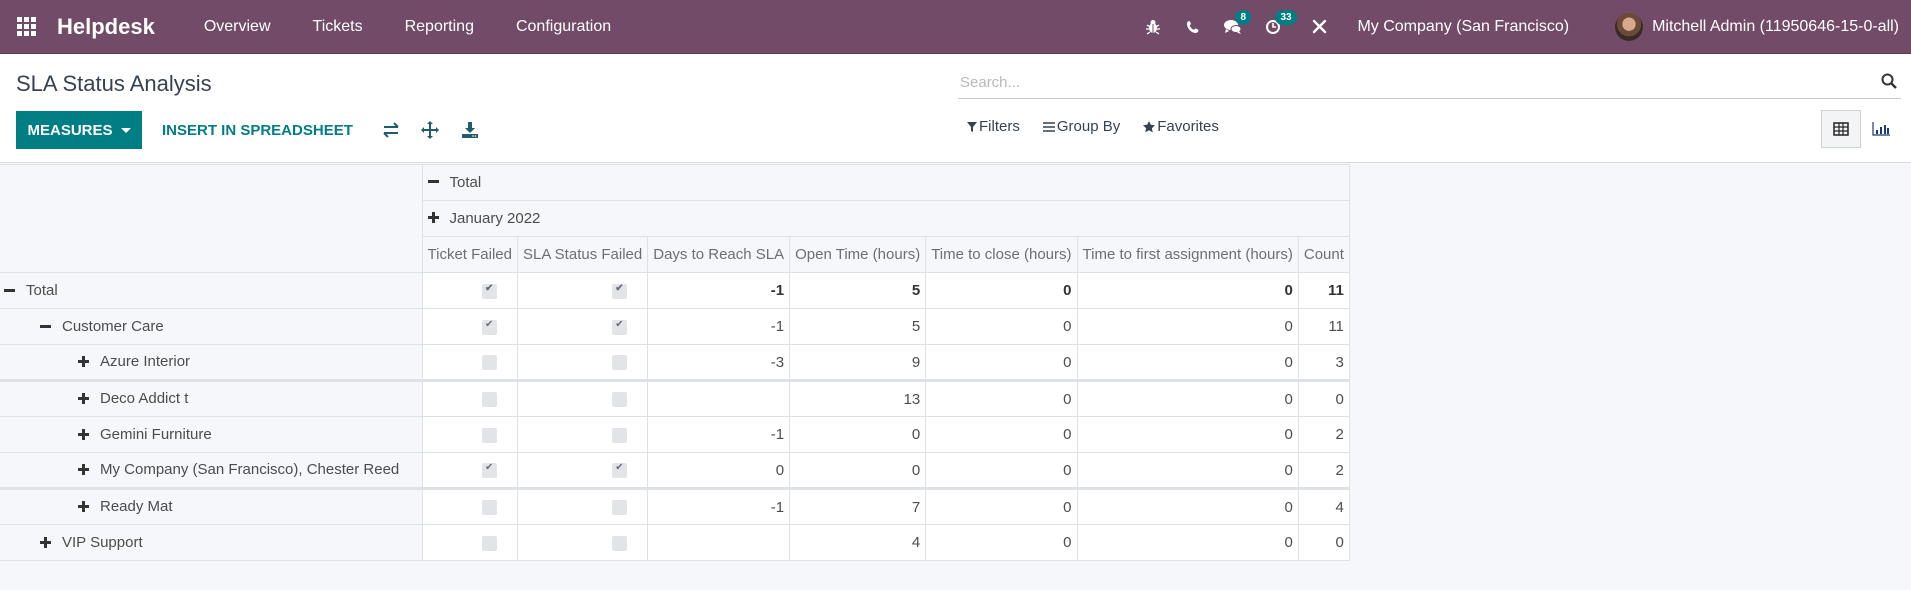 The height and width of the screenshot is (590, 1911). What do you see at coordinates (582, 254) in the screenshot?
I see `measure-header-sla-status-failed: SLA Status Failed` at bounding box center [582, 254].